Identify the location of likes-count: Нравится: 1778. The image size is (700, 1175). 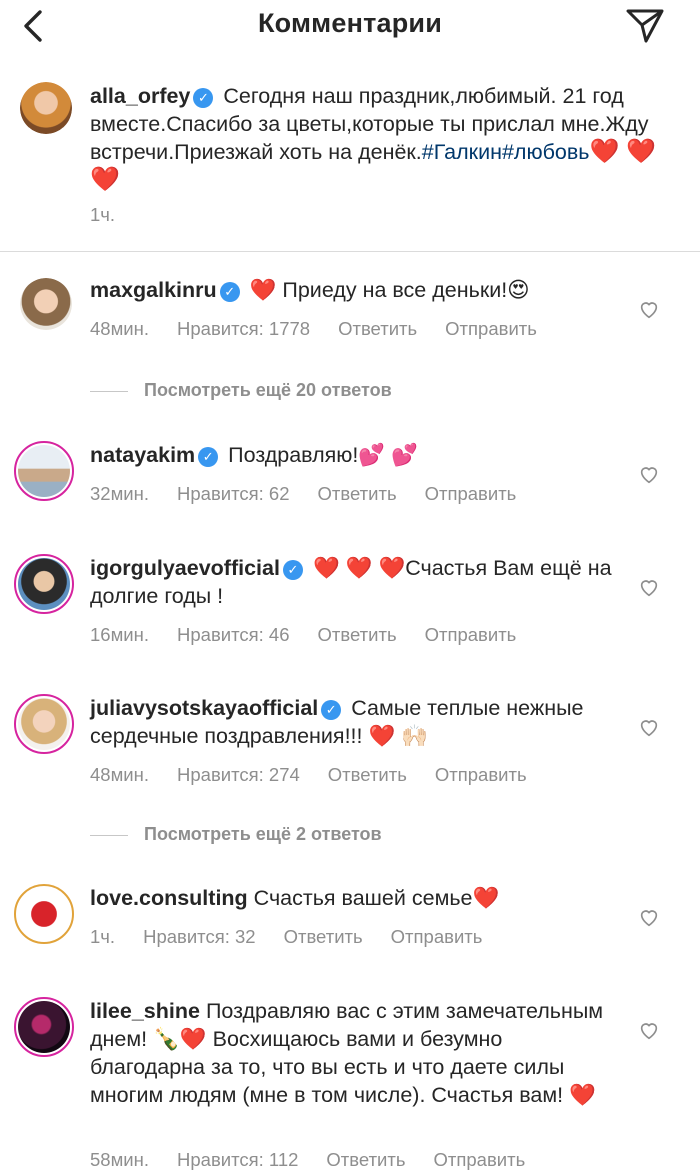
(243, 328).